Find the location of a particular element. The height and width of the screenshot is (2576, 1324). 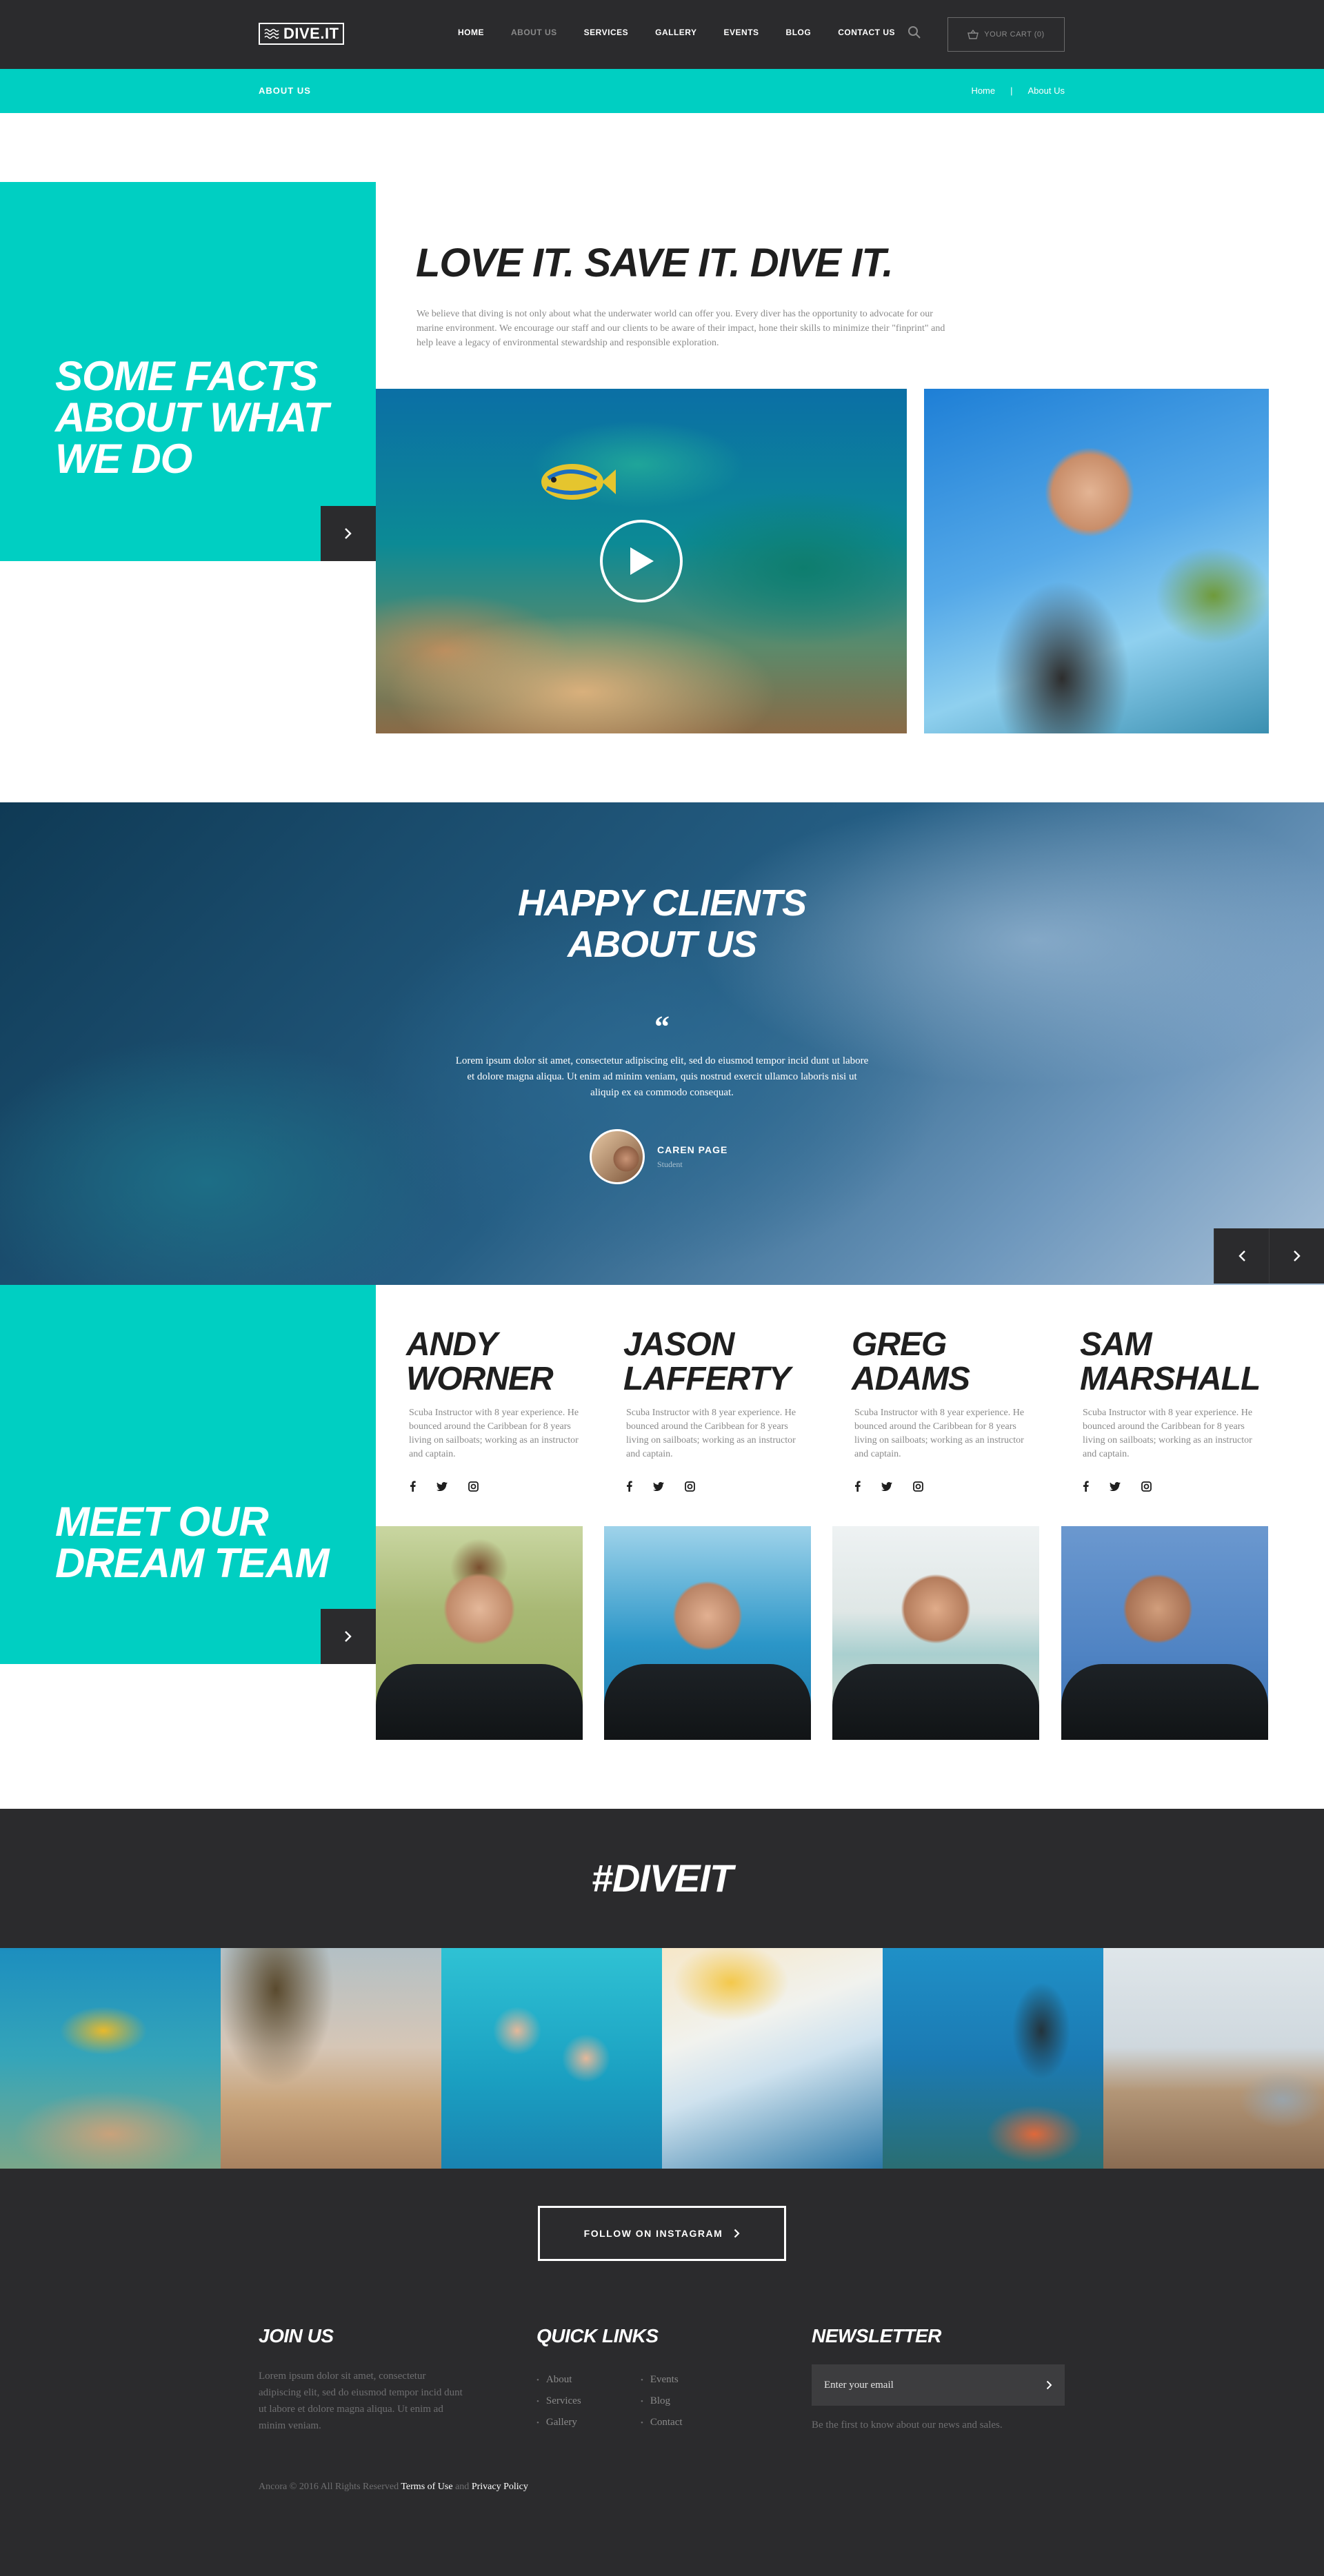

quick-links-col: About Services Gallery is located at coordinates (558, 2401).